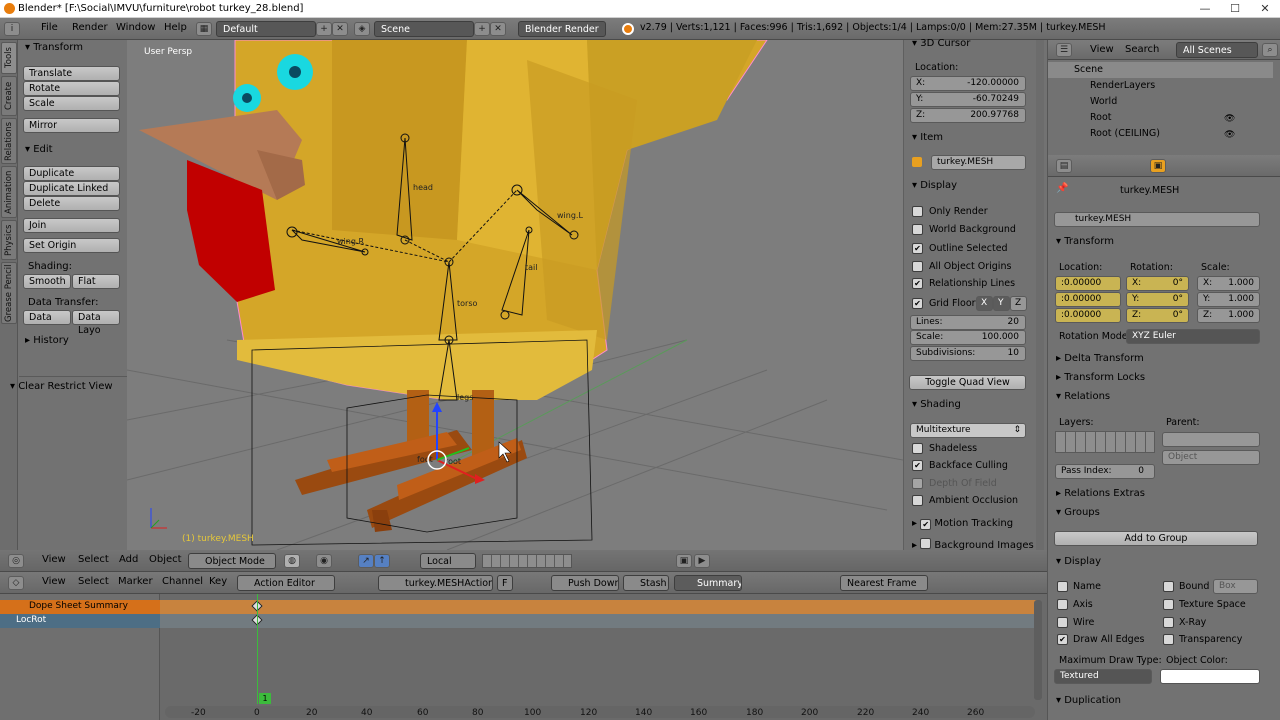 The image size is (1280, 720). What do you see at coordinates (1064, 166) in the screenshot?
I see `properties-editor-icon: ▤` at bounding box center [1064, 166].